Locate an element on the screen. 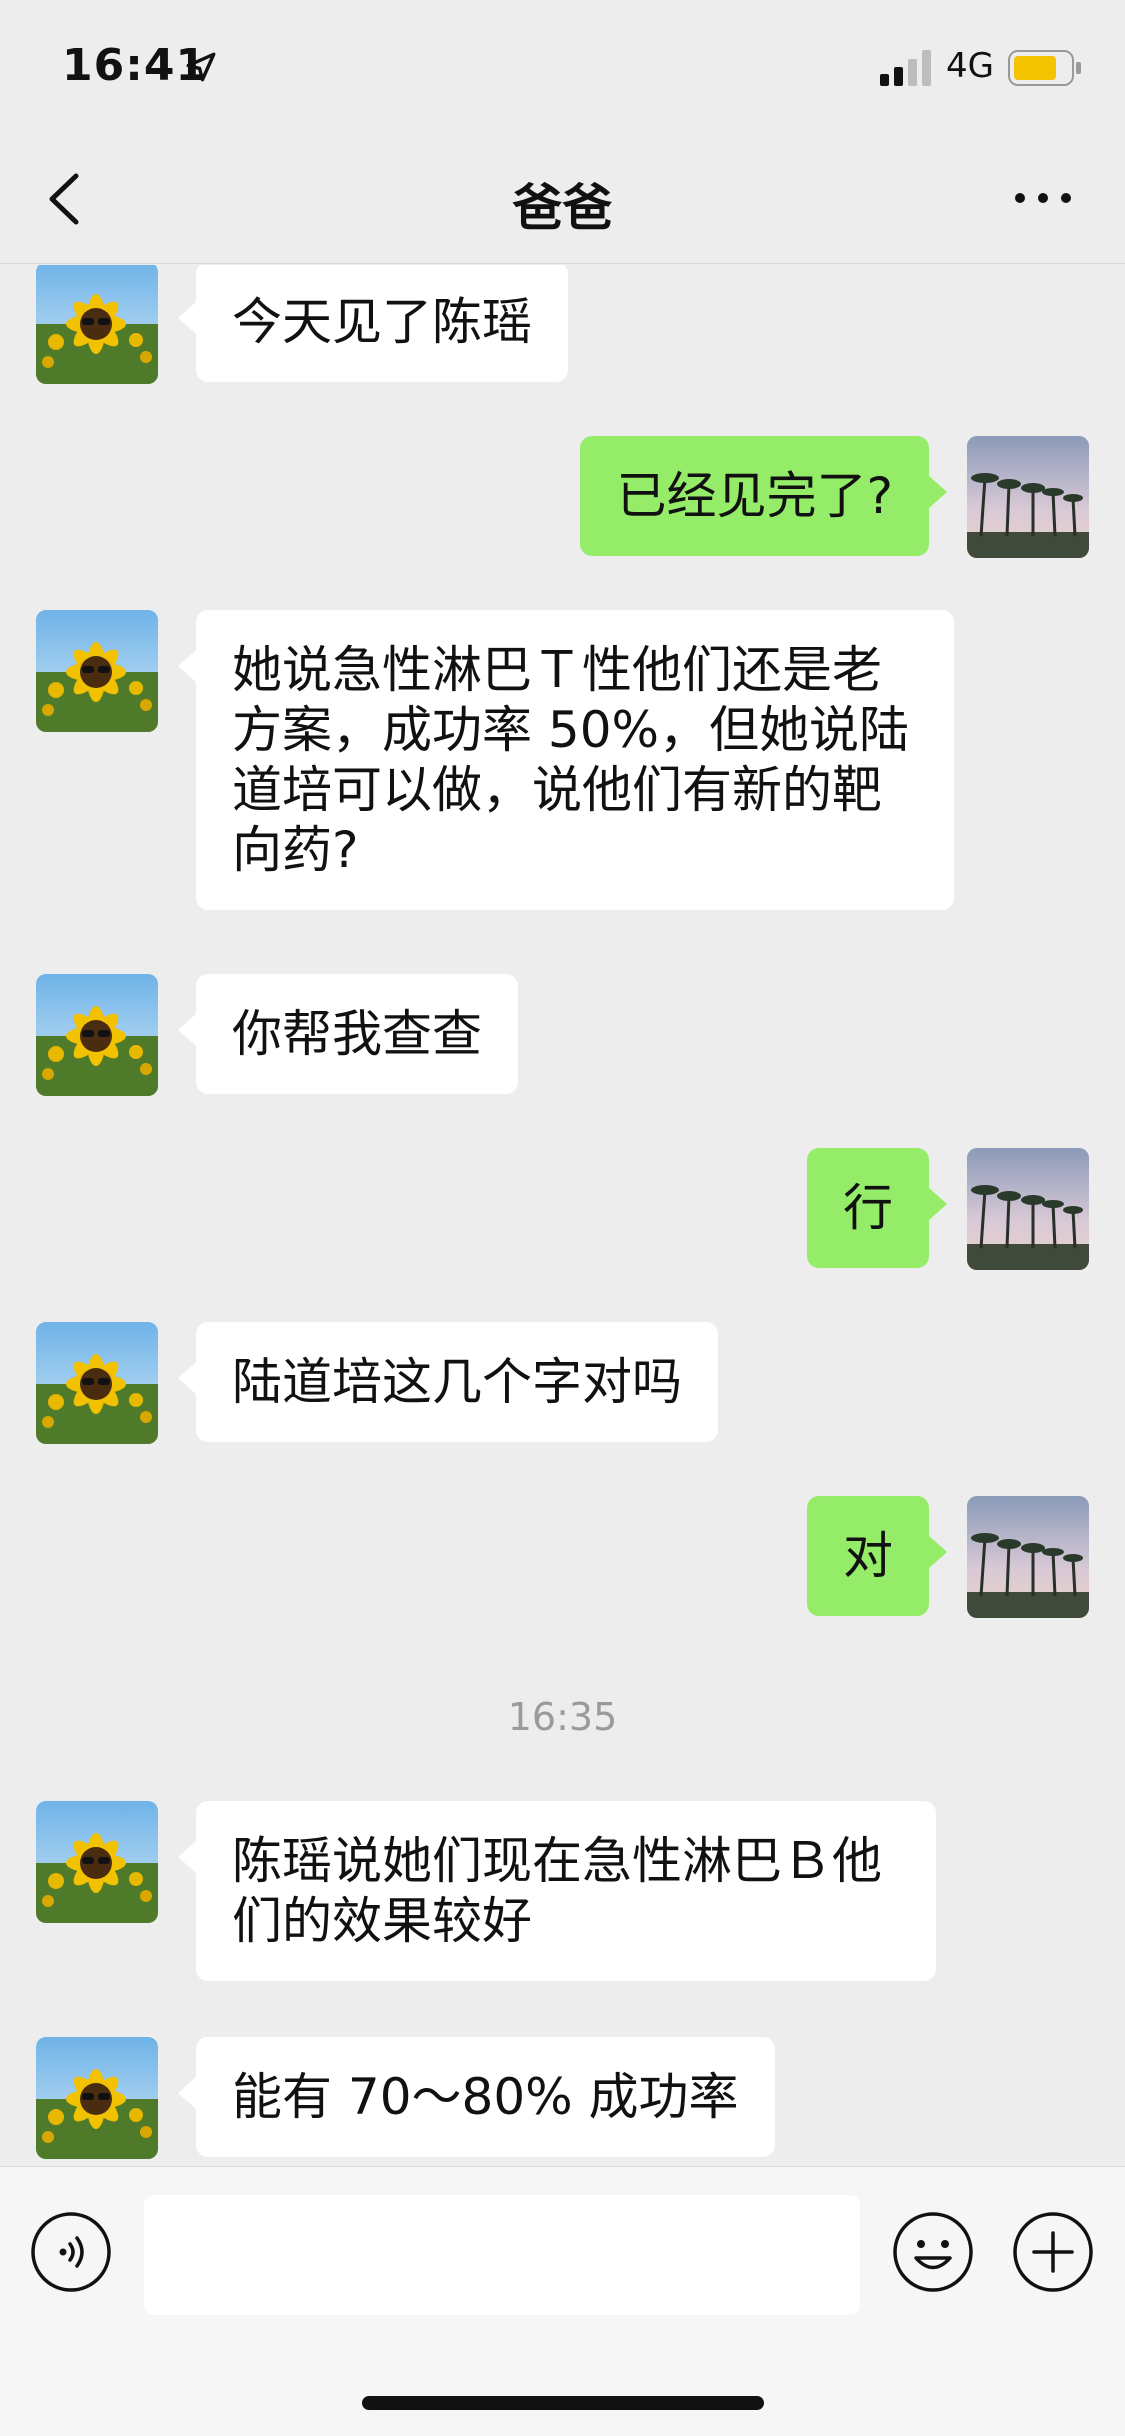 The height and width of the screenshot is (2436, 1125). chat-title: 爸爸 is located at coordinates (562, 208).